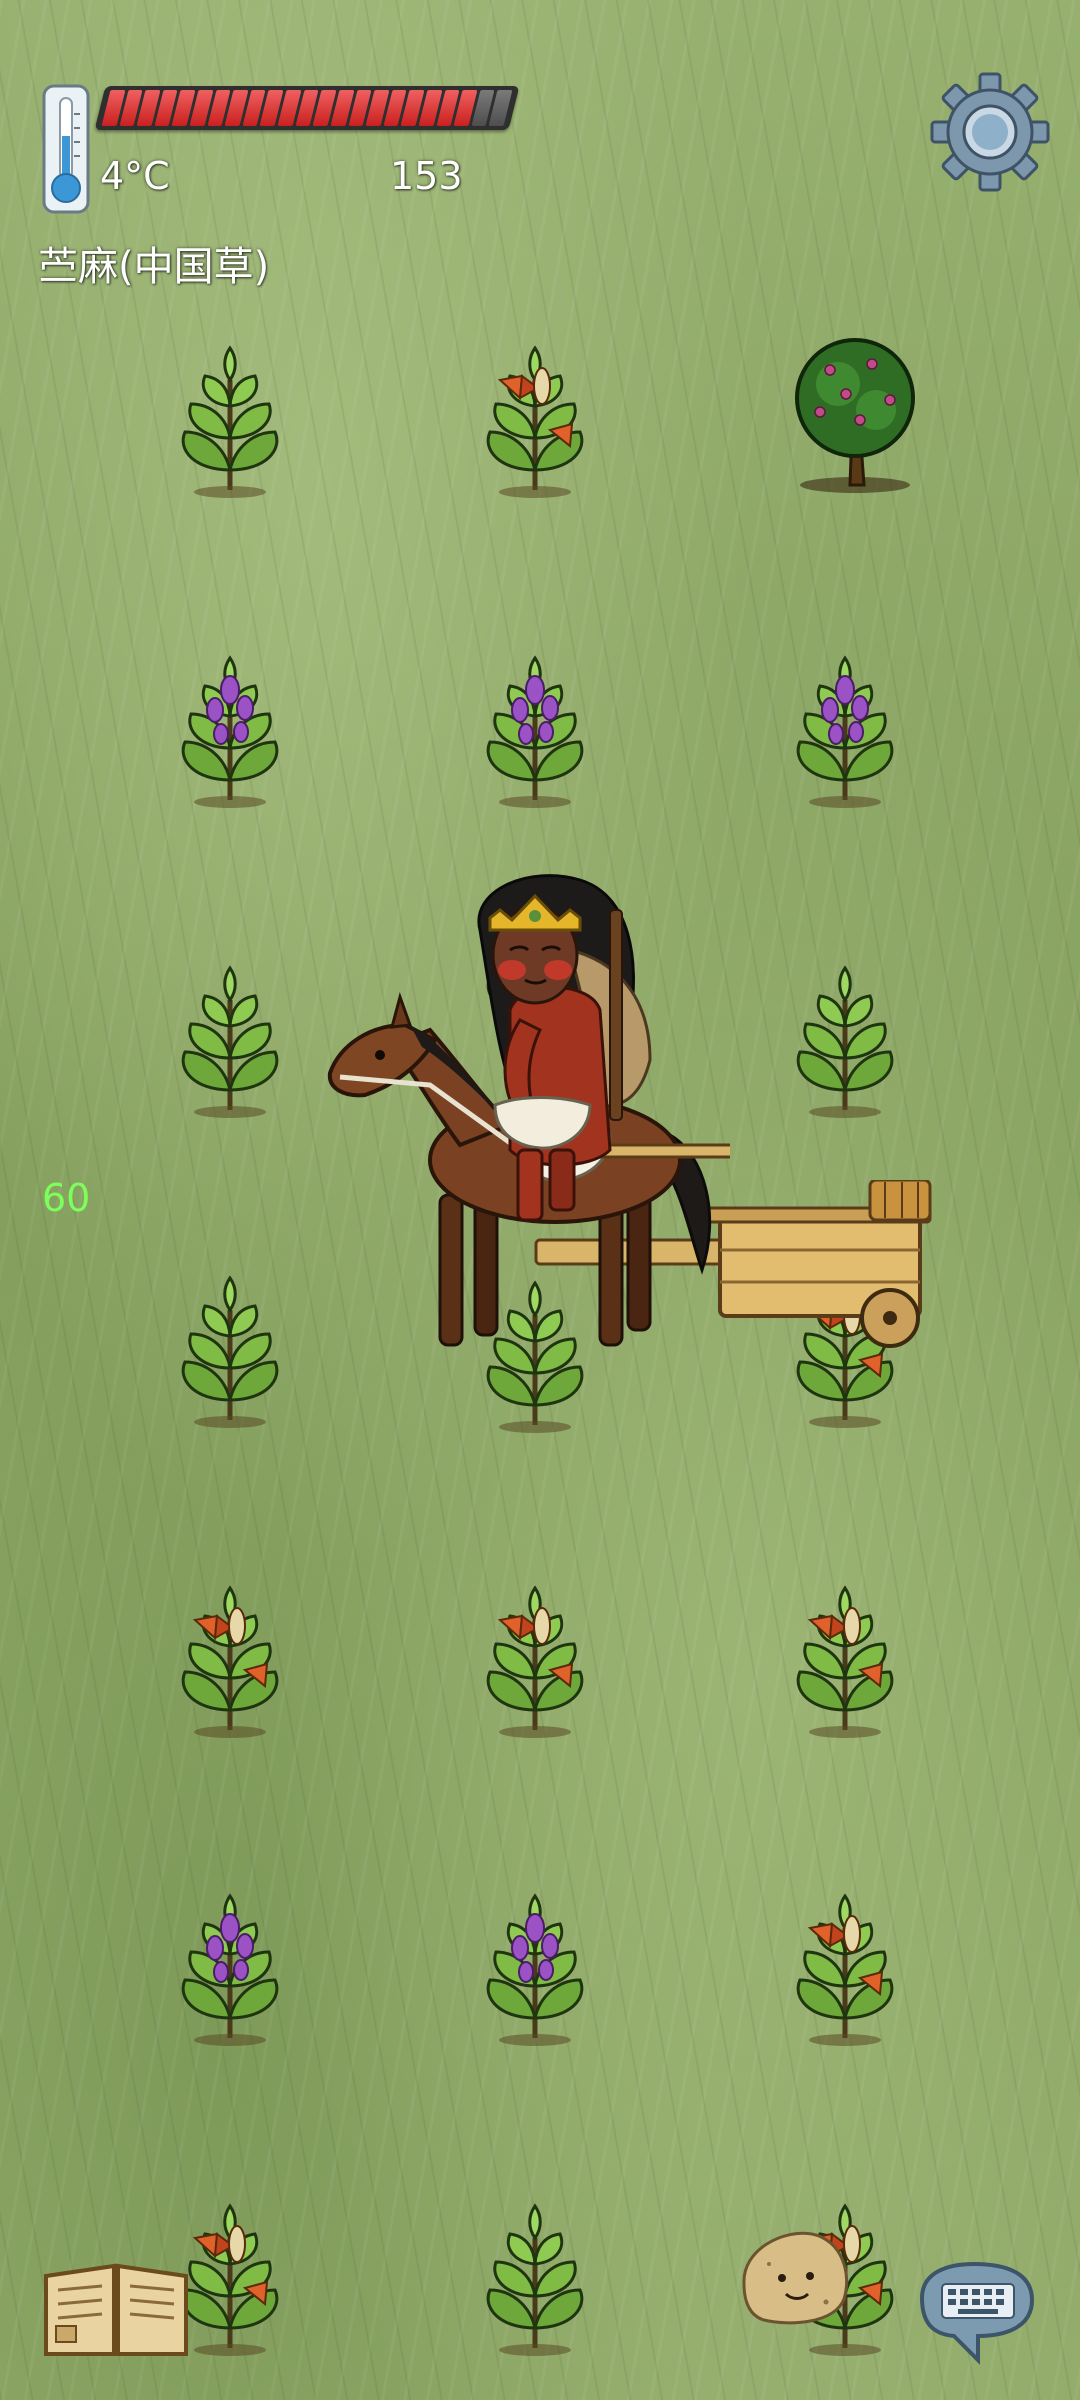  What do you see at coordinates (426, 176) in the screenshot?
I see `food-counter: 153` at bounding box center [426, 176].